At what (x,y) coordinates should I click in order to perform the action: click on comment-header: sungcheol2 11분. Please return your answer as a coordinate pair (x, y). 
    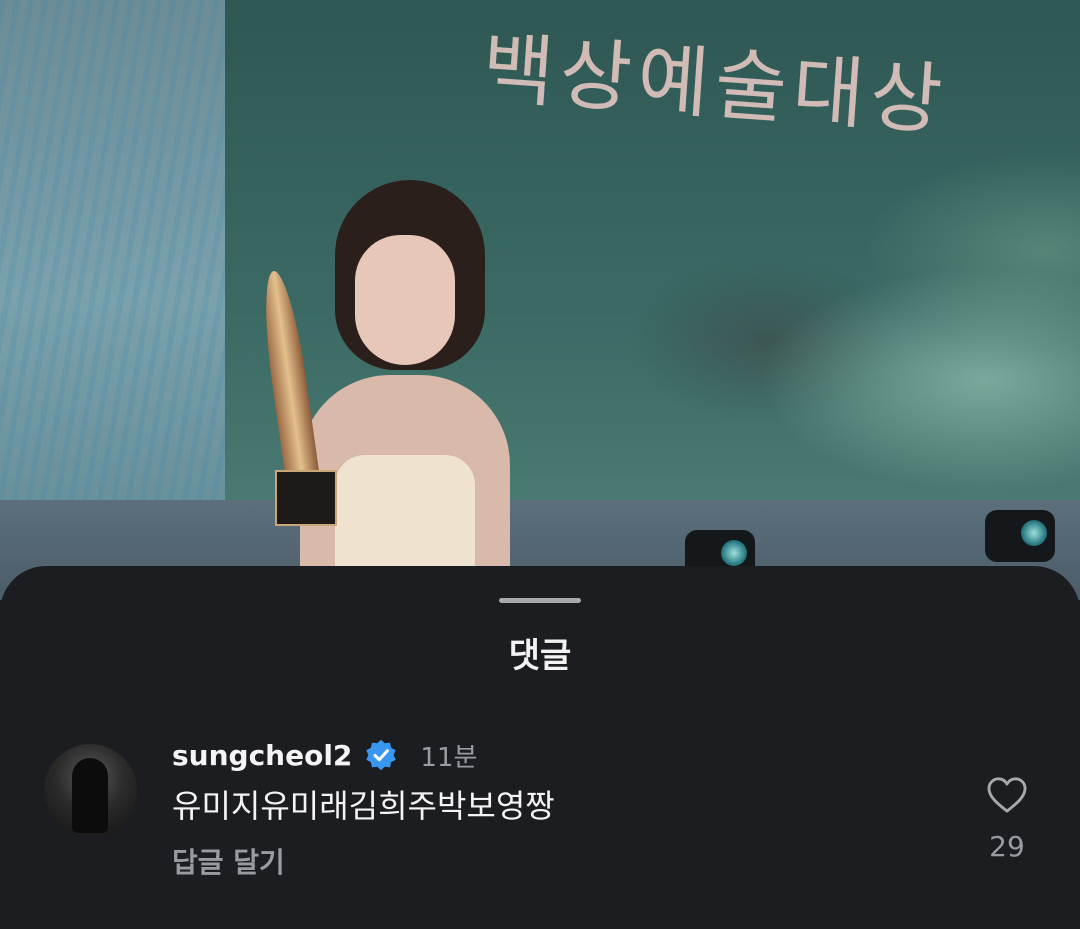
    Looking at the image, I should click on (324, 755).